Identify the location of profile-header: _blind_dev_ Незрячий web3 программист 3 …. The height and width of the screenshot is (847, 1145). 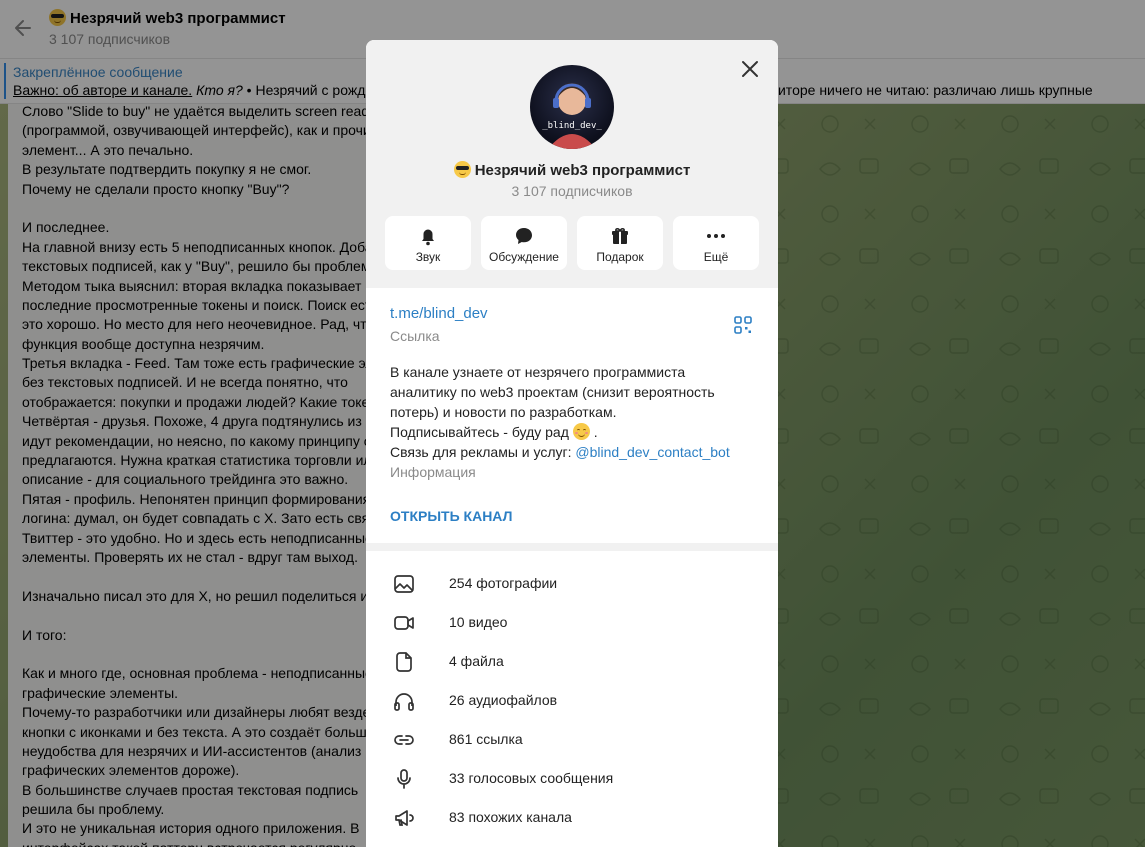
(572, 164).